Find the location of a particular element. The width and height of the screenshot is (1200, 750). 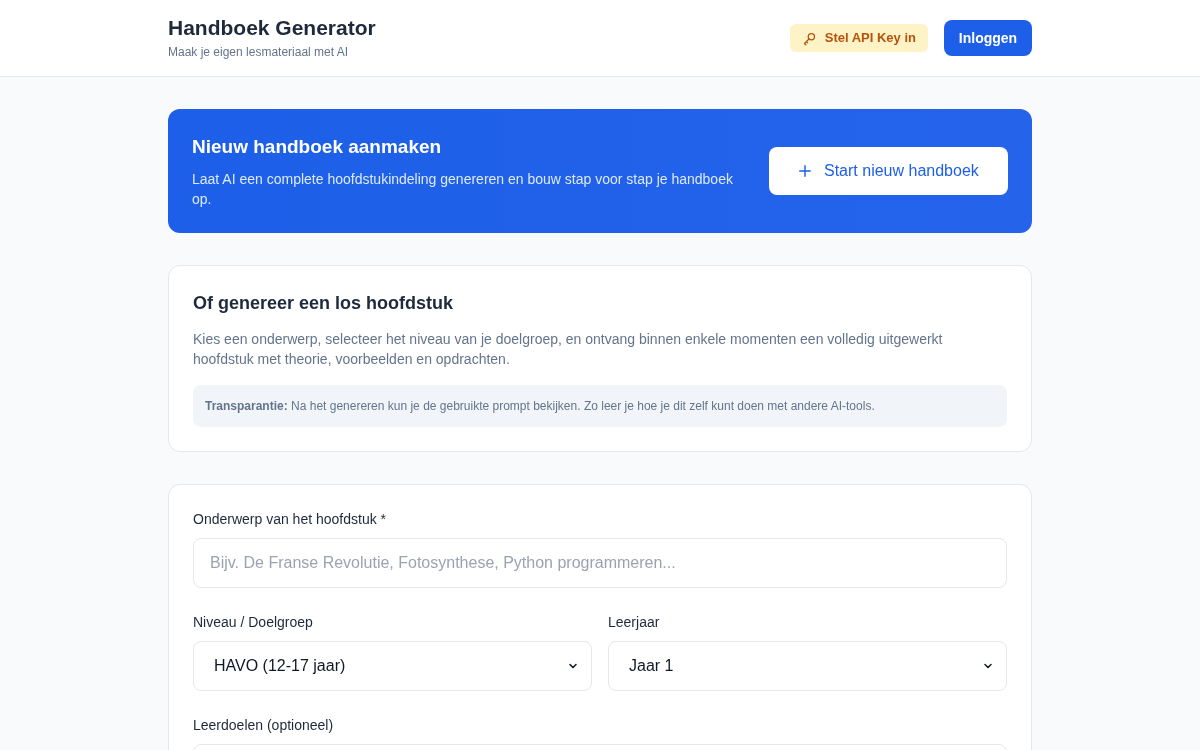

hero-title: Nieuw handboek aanmaken is located at coordinates (317, 146).